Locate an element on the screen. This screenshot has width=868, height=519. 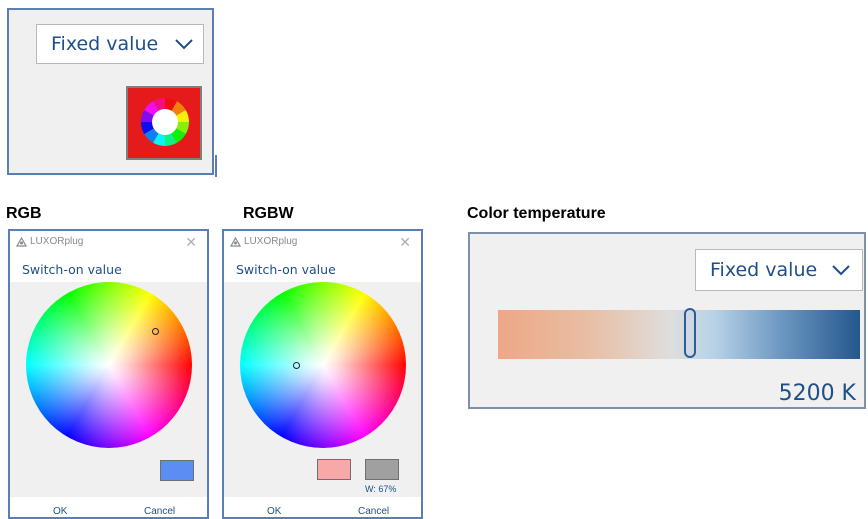
color-wheel-icon is located at coordinates (165, 122).